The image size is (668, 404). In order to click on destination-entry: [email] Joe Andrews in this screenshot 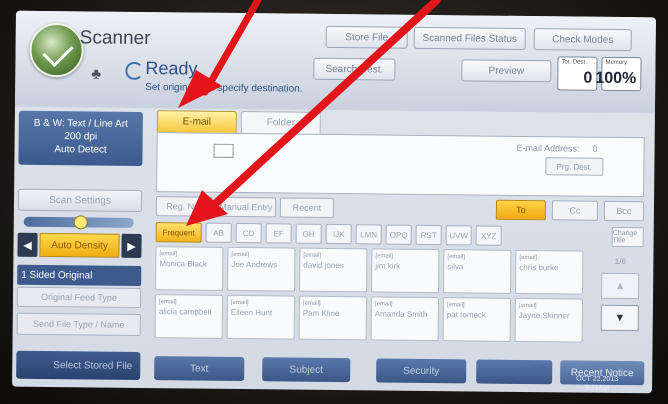, I will do `click(261, 269)`.